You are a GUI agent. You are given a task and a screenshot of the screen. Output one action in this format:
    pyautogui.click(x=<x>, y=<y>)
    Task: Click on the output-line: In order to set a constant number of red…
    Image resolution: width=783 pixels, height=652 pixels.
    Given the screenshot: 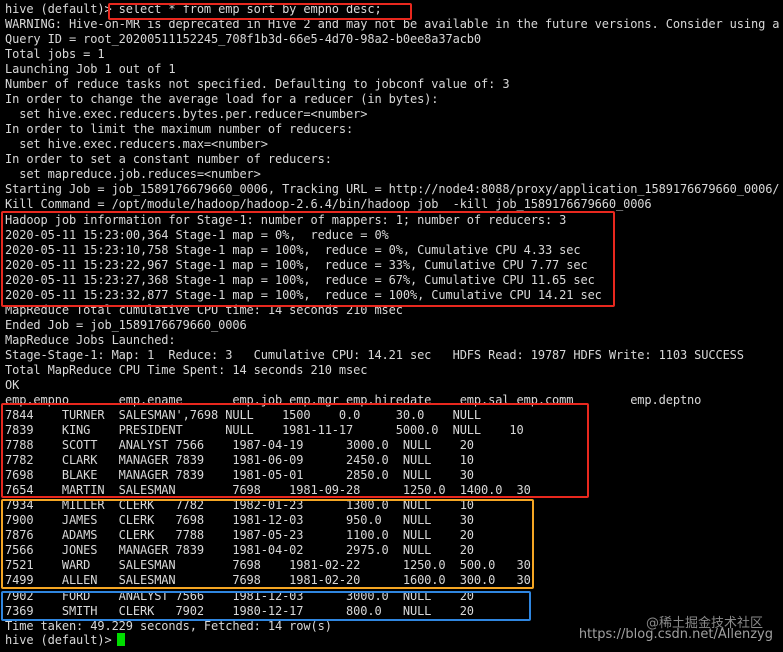 What is the action you would take?
    pyautogui.click(x=168, y=159)
    